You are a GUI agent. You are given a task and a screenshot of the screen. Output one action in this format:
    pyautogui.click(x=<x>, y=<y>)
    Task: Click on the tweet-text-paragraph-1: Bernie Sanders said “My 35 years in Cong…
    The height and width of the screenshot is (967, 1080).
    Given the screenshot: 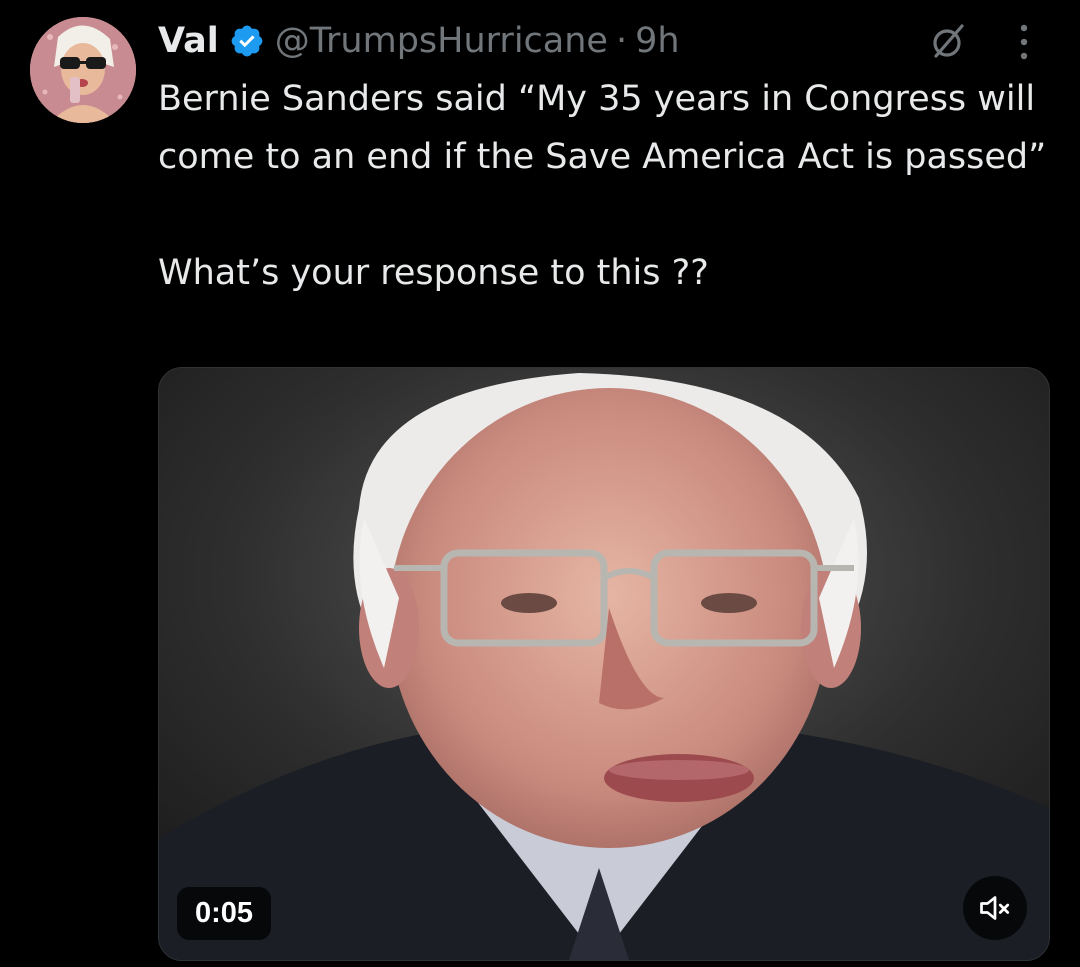 What is the action you would take?
    pyautogui.click(x=602, y=128)
    